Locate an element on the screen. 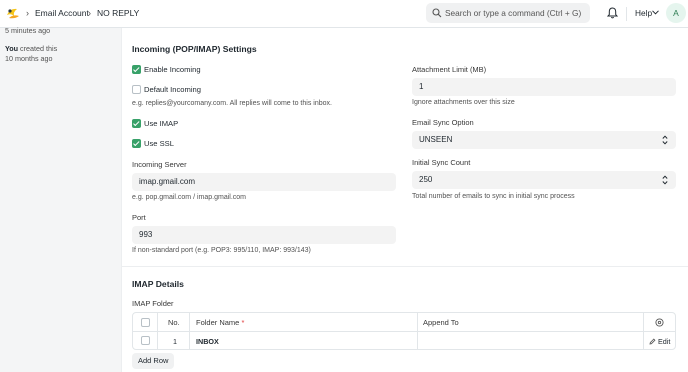 Image resolution: width=688 pixels, height=372 pixels. chevron-down-icon is located at coordinates (655, 12).